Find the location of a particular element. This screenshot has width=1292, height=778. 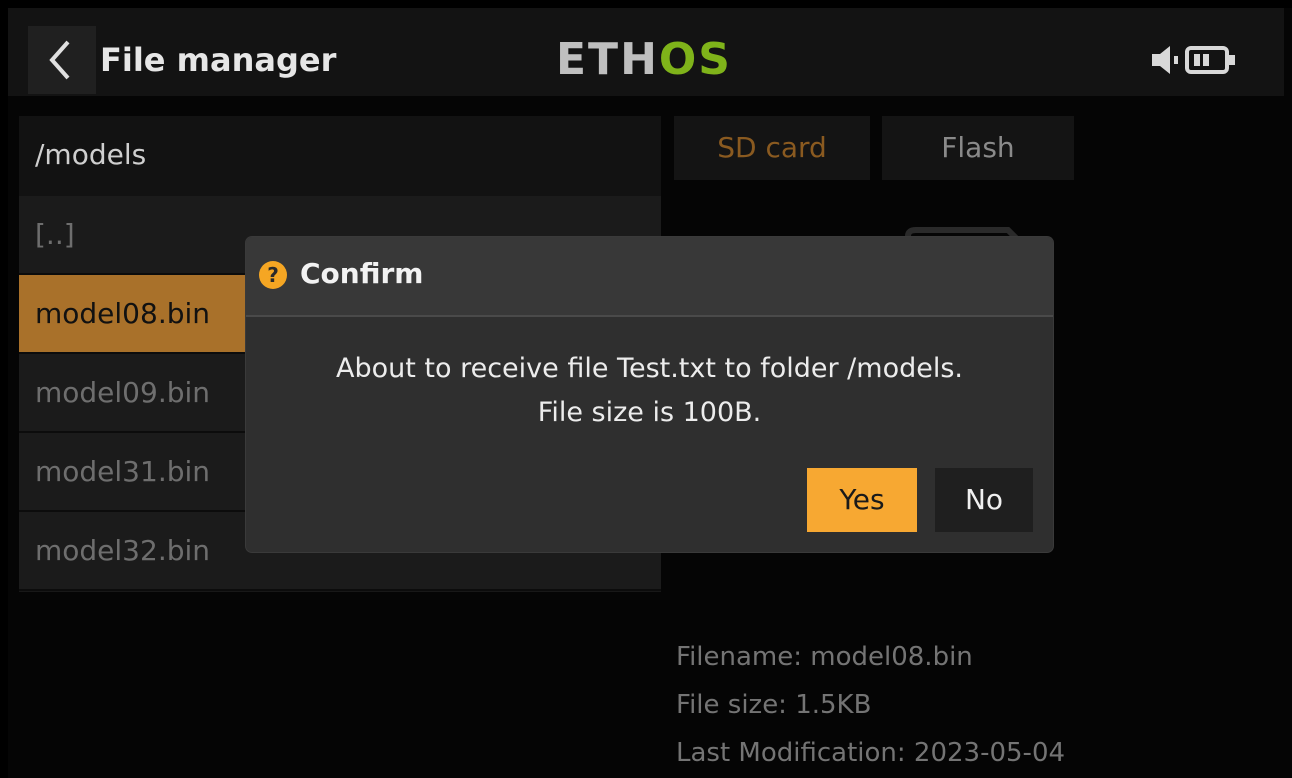

battery-icon is located at coordinates (1210, 60).